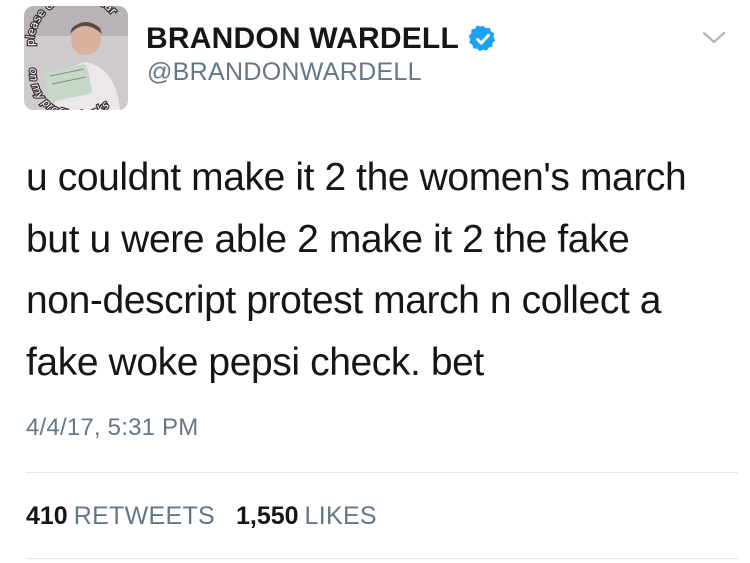  What do you see at coordinates (47, 516) in the screenshot?
I see `retweets-count: 410` at bounding box center [47, 516].